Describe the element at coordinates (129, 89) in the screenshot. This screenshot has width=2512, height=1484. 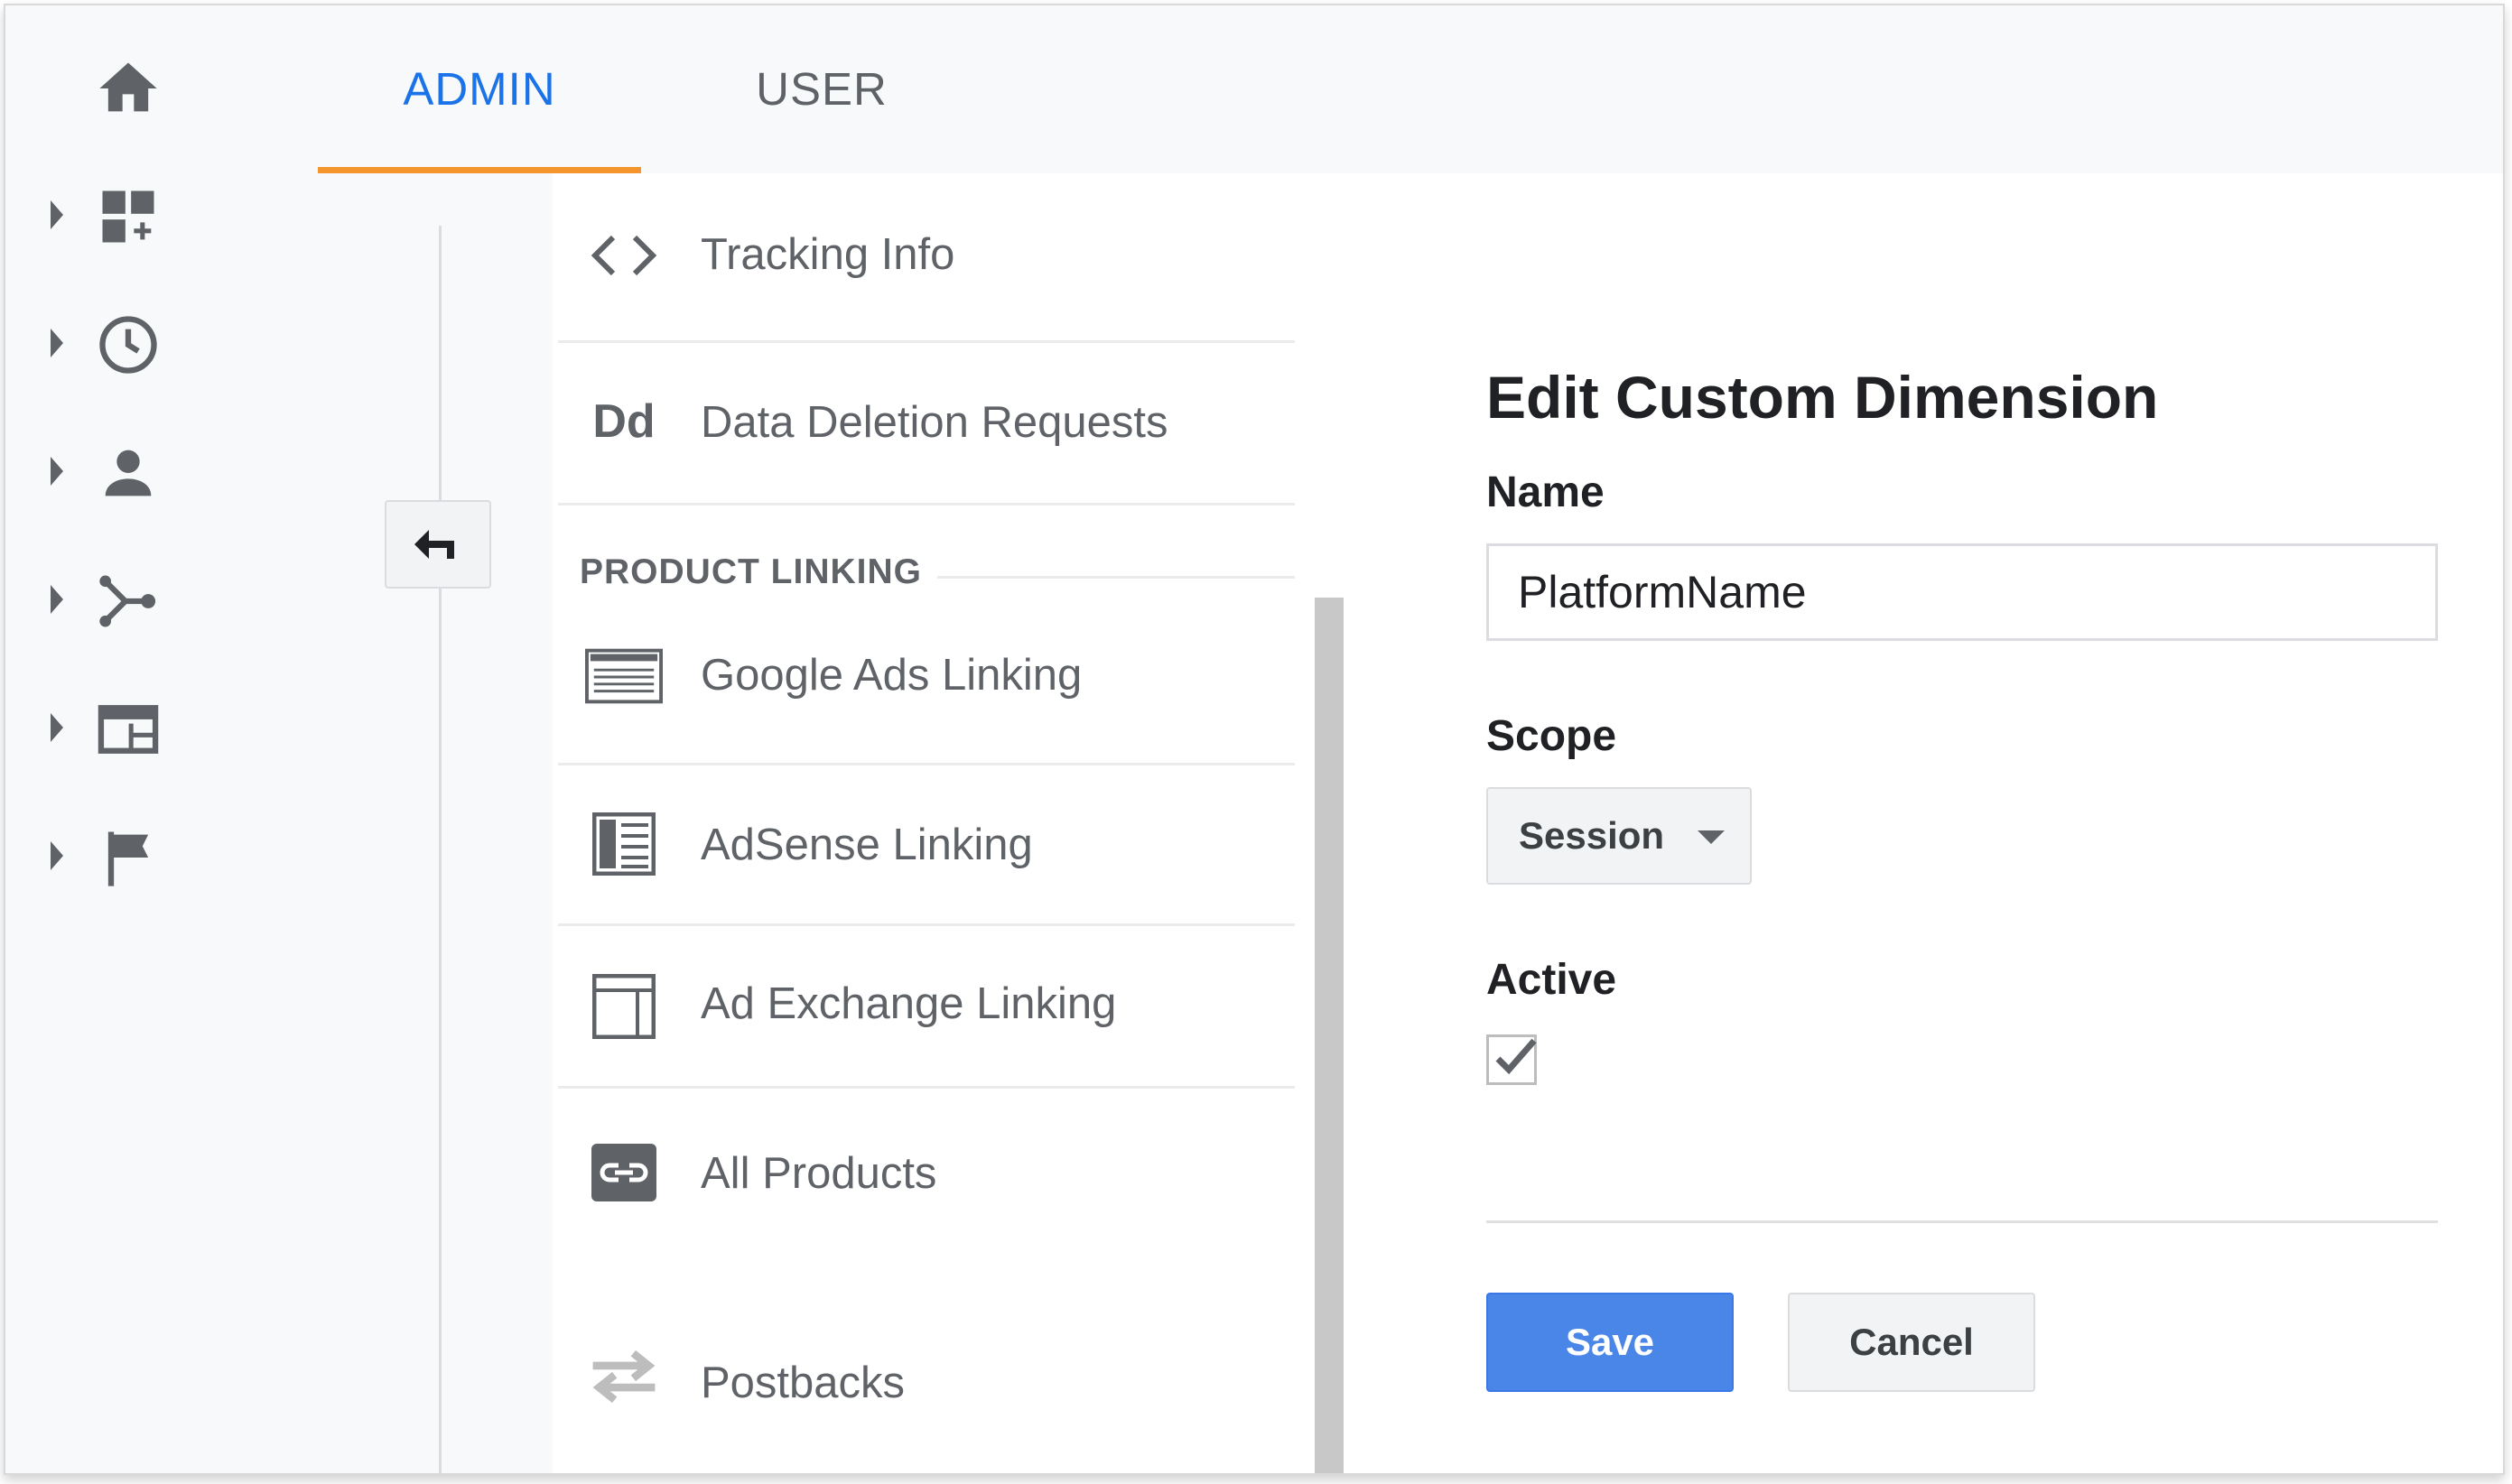
I see `home-icon` at that location.